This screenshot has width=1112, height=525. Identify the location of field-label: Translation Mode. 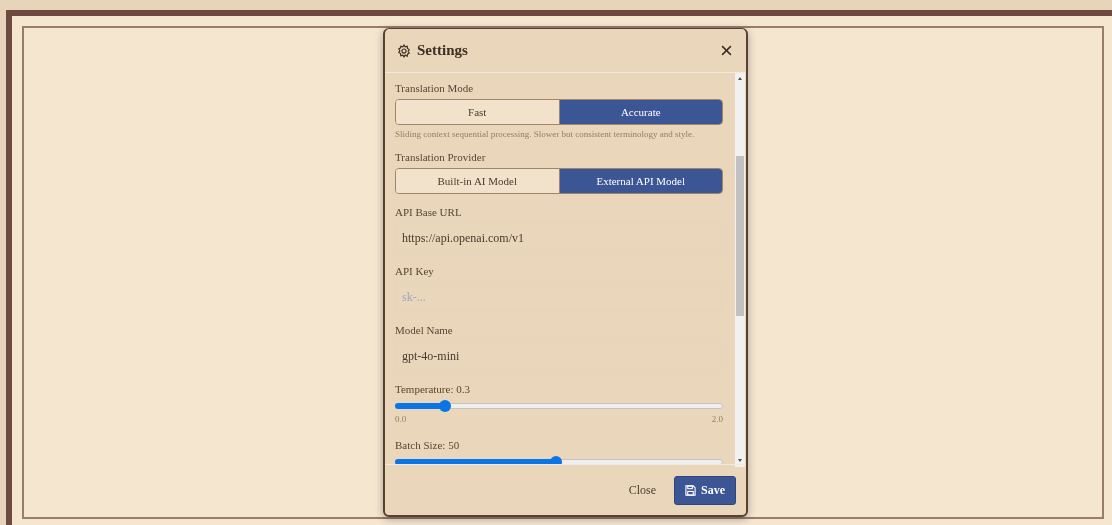
(435, 88).